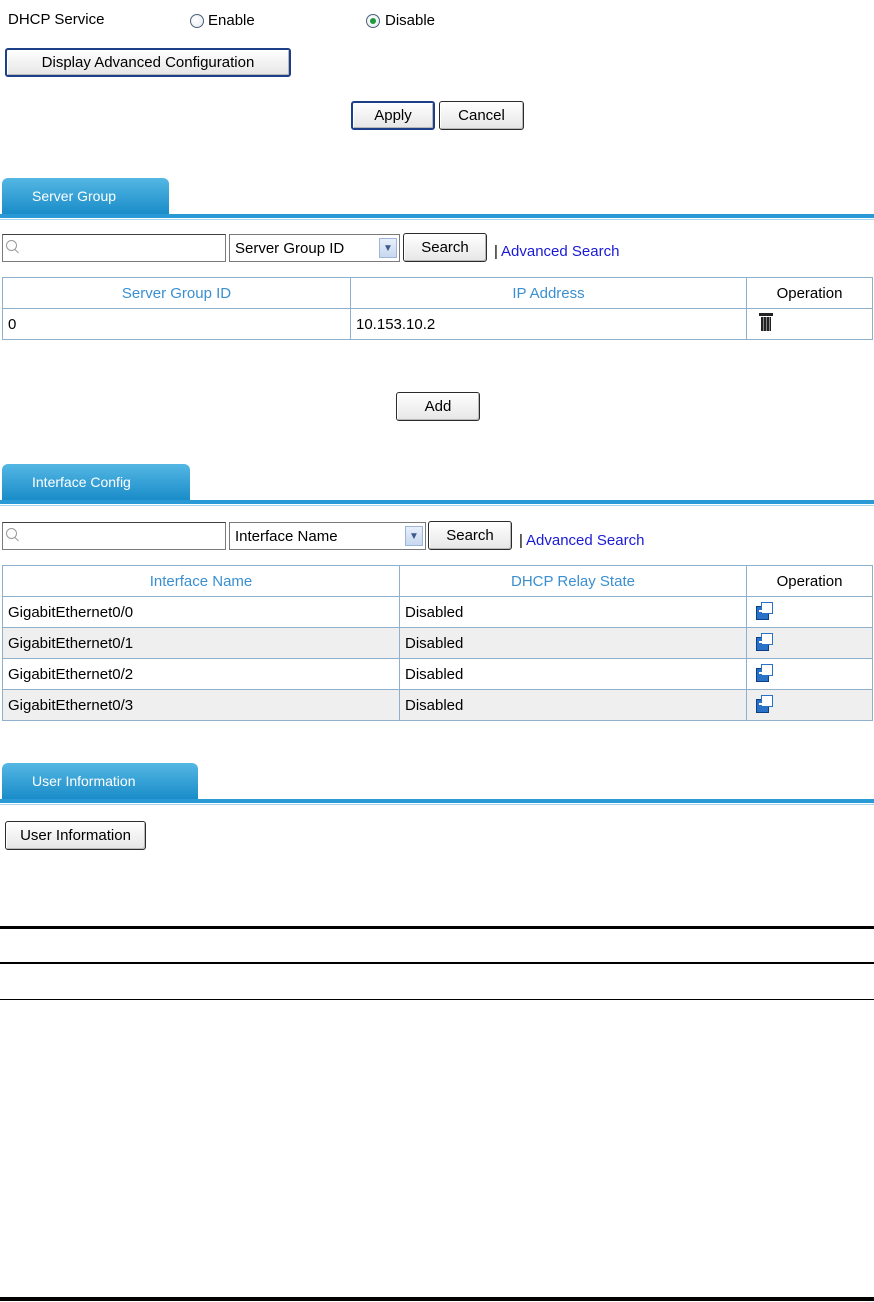  Describe the element at coordinates (201, 581) in the screenshot. I see `column-header-interface-name: Interface Name` at that location.